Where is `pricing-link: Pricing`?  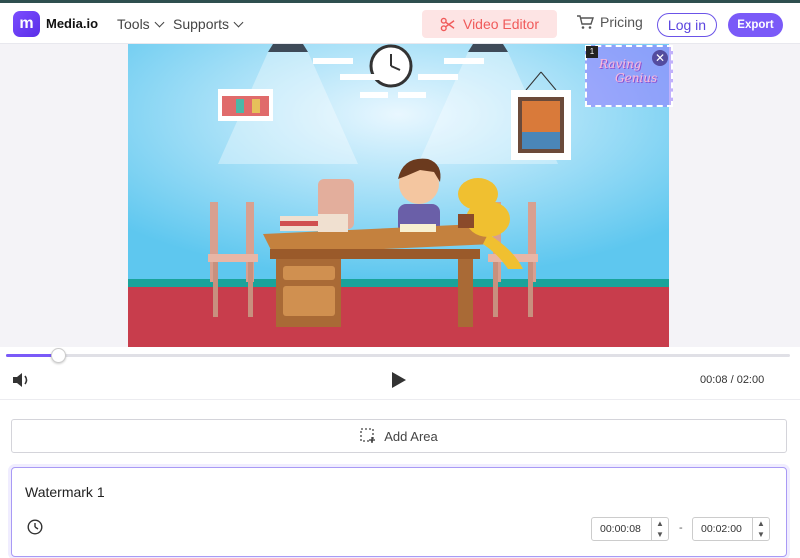
pricing-link: Pricing is located at coordinates (609, 22).